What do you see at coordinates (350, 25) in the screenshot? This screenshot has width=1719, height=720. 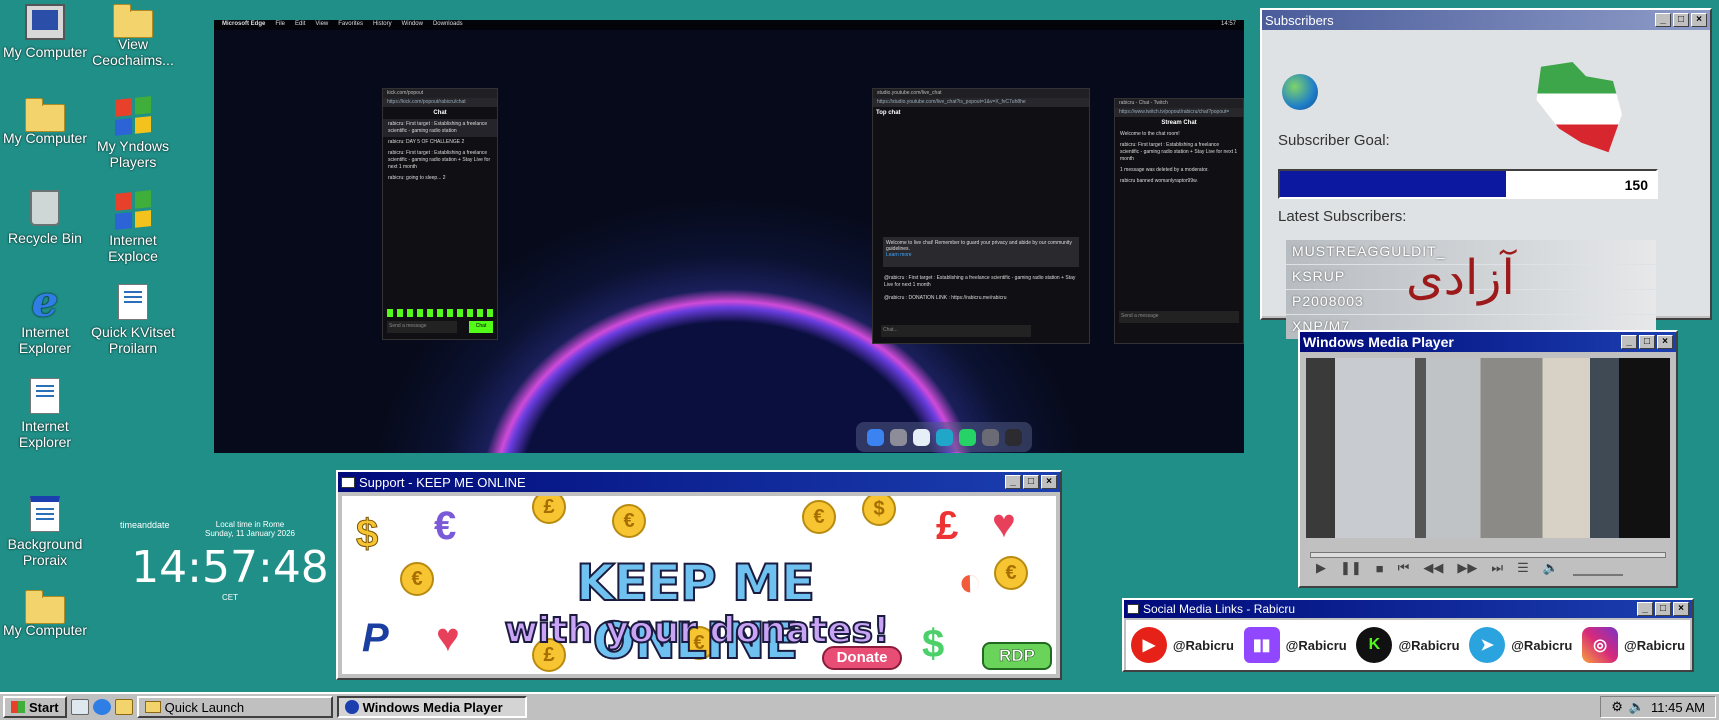 I see `menu-favorites: Favorites` at bounding box center [350, 25].